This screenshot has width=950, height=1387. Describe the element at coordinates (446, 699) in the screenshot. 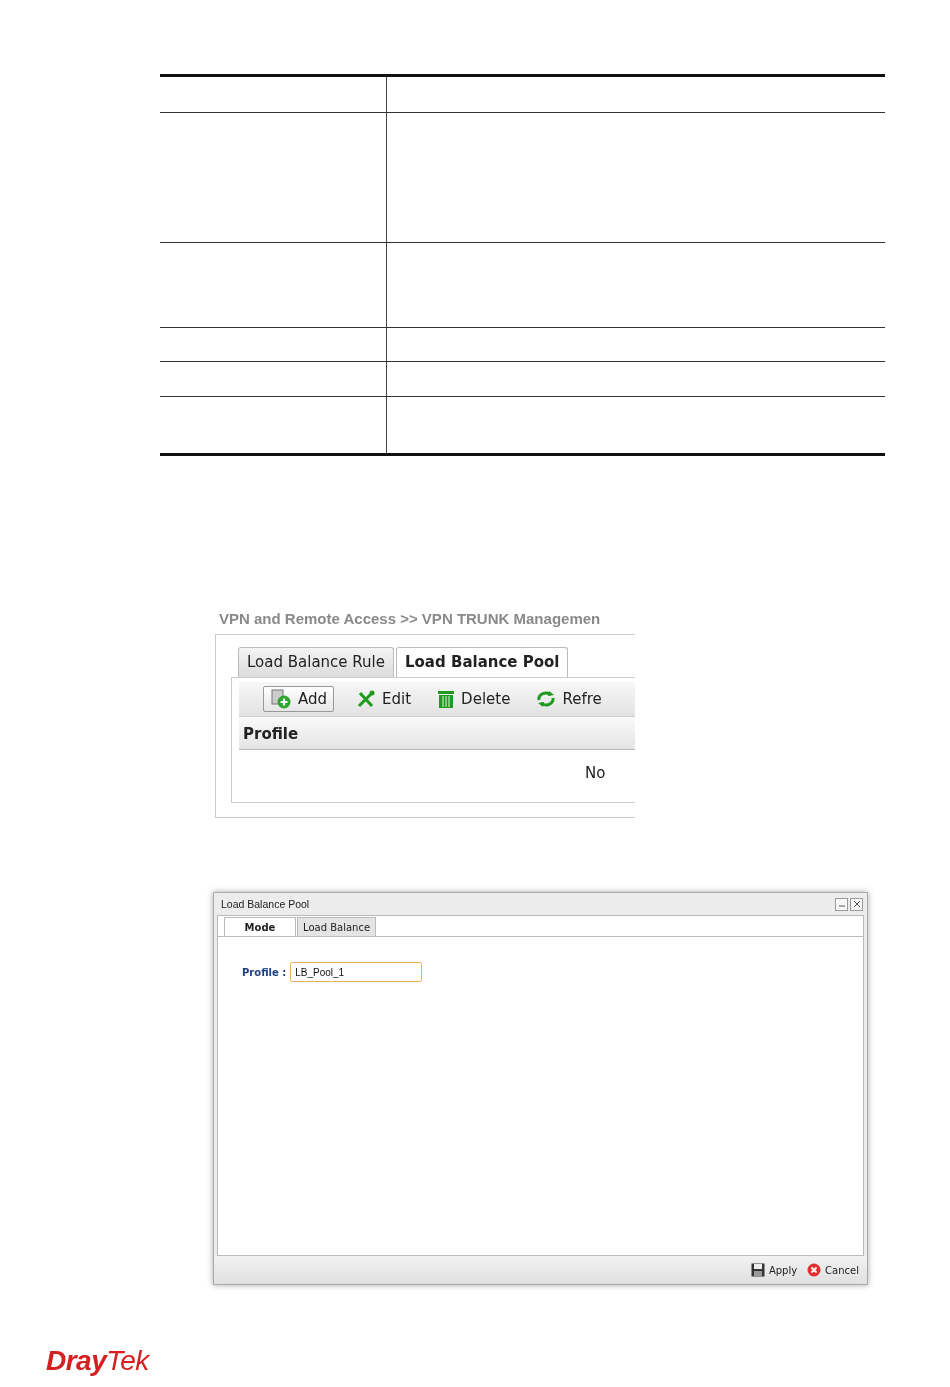

I see `trash-icon` at that location.